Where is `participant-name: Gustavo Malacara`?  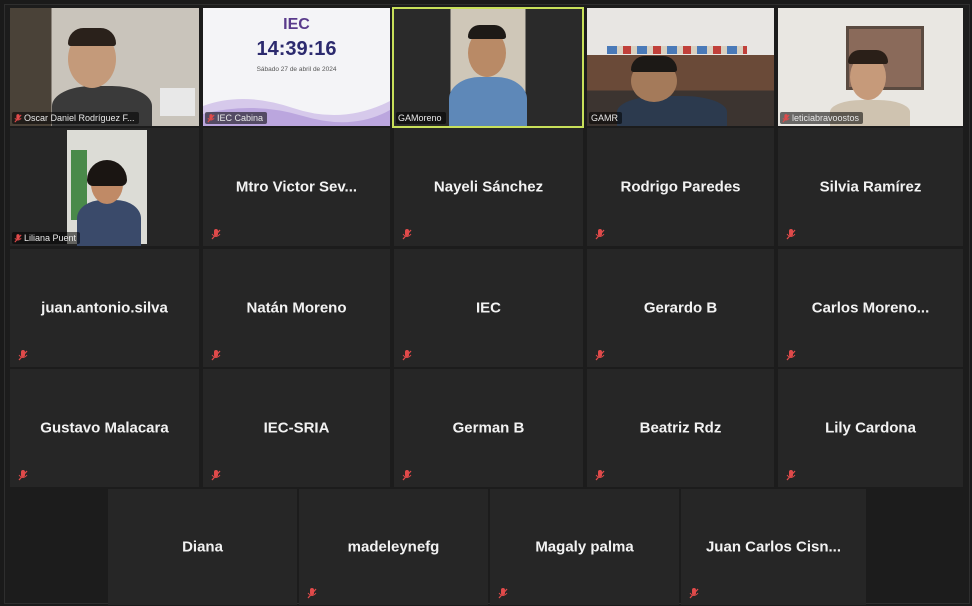
participant-name: Gustavo Malacara is located at coordinates (104, 428).